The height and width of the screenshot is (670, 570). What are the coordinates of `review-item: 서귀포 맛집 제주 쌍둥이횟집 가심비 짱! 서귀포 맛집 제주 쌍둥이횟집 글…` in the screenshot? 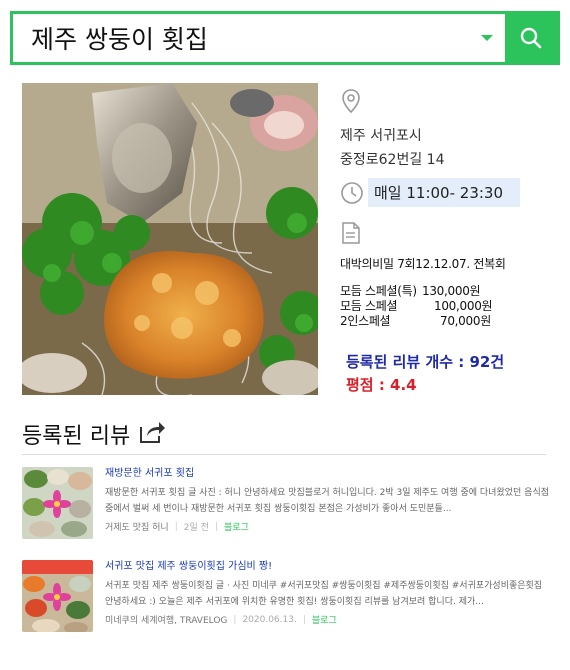 It's located at (287, 596).